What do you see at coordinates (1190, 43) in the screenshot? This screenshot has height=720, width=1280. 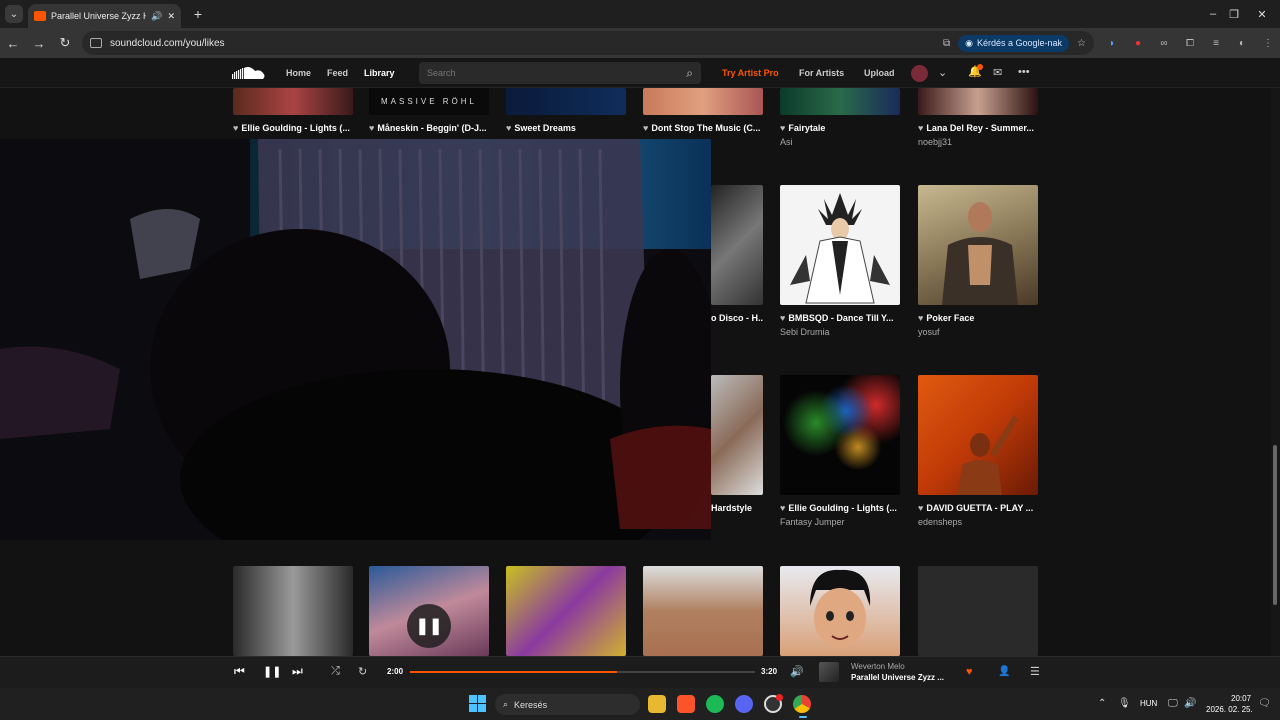 I see `extensions-puzzle-icon: ⧠` at bounding box center [1190, 43].